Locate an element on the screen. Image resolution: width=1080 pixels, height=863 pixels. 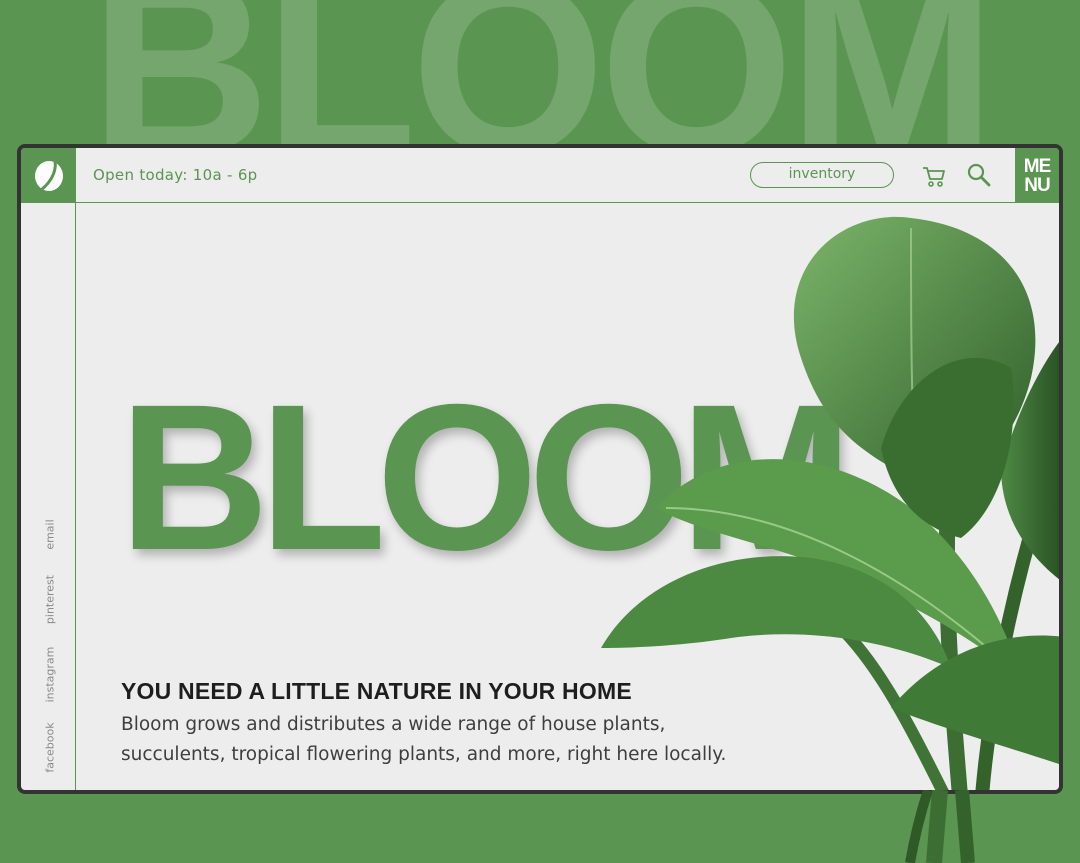
hero-headline: YOU NEED A LITTLE NATURE IN YOUR HOME is located at coordinates (376, 691).